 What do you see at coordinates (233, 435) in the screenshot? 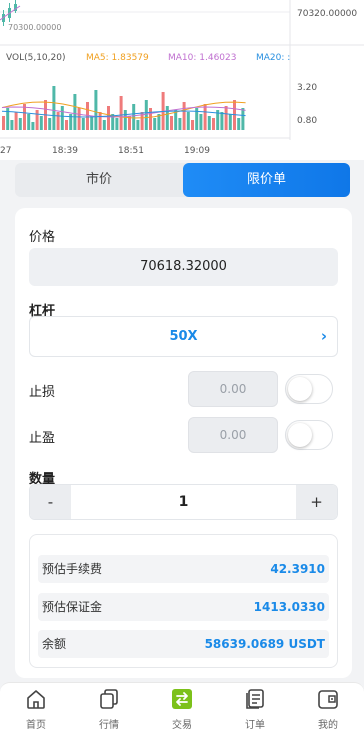
I see `take-profit-input: 0.00` at bounding box center [233, 435].